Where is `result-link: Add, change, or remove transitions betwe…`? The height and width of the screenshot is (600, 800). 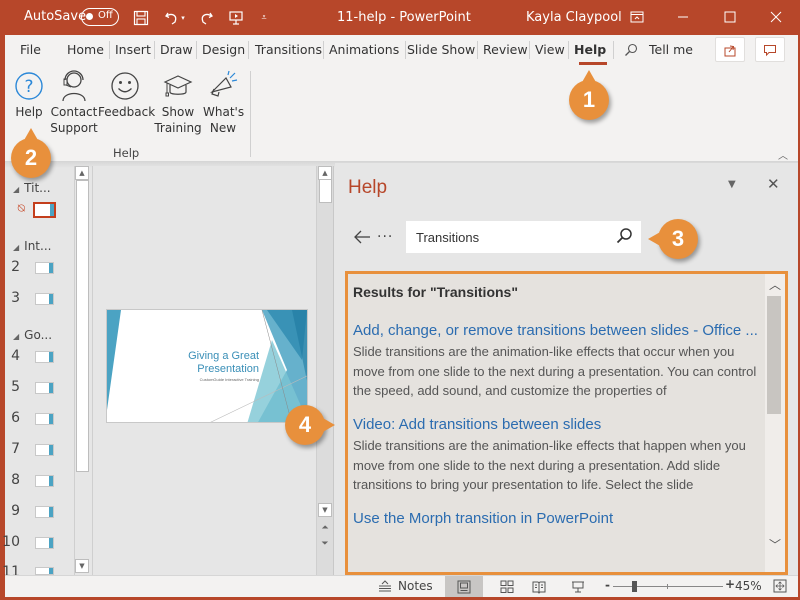
result-link: Add, change, or remove transitions betwe… is located at coordinates (559, 331).